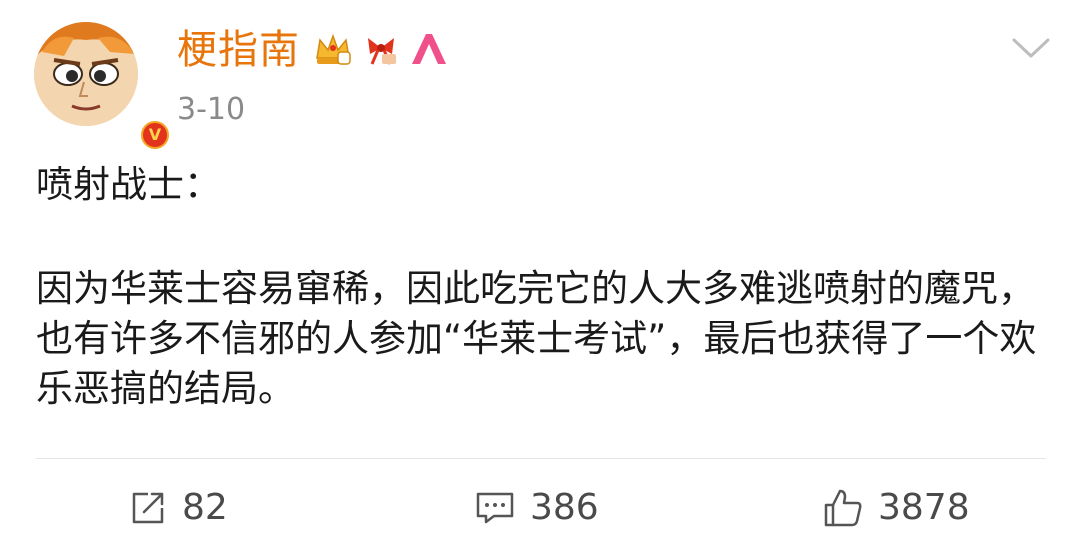 This screenshot has height=546, width=1080. Describe the element at coordinates (495, 508) in the screenshot. I see `comment-icon` at that location.